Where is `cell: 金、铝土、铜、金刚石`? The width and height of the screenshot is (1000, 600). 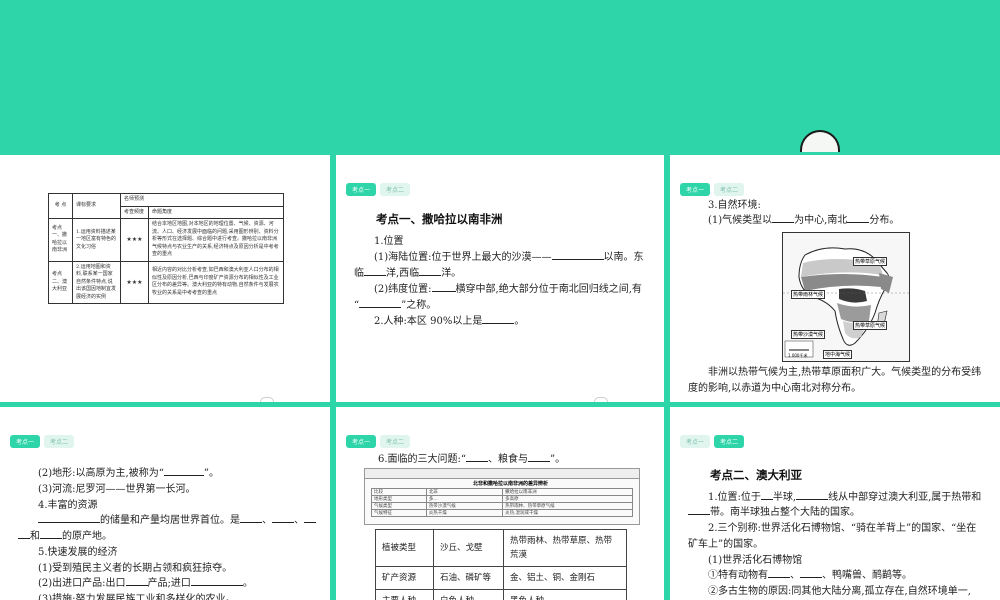 cell: 金、铝土、铜、金刚石 is located at coordinates (565, 578).